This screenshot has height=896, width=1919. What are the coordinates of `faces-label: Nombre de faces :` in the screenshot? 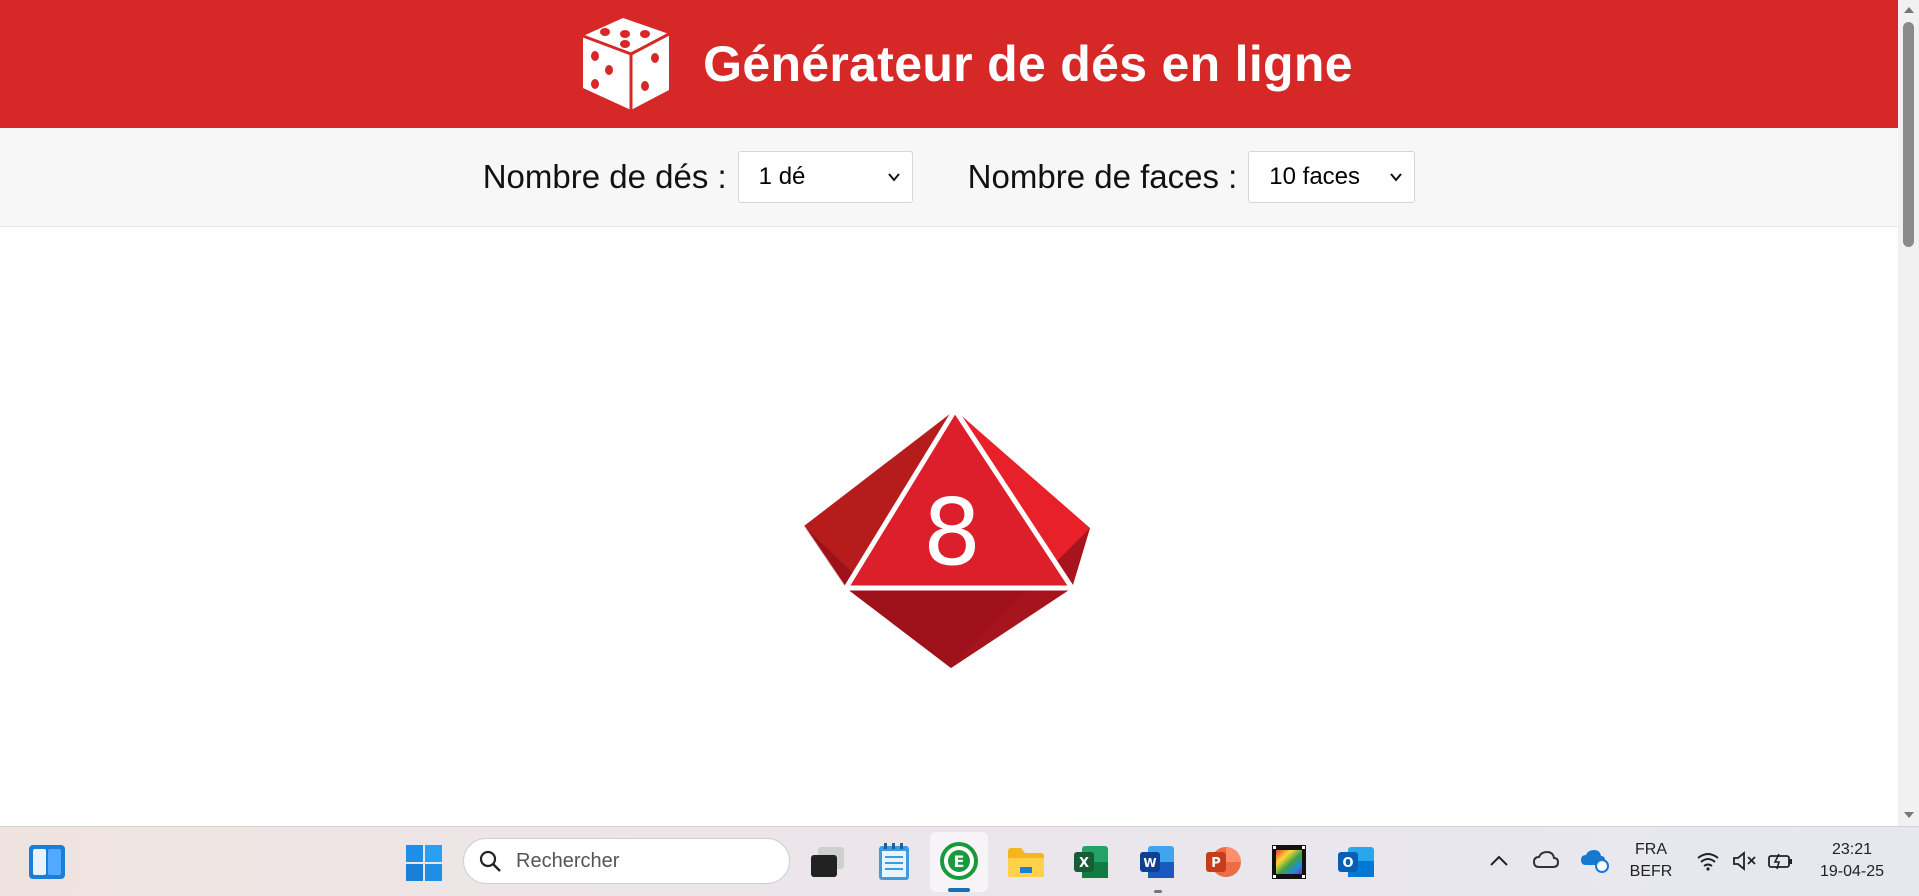 It's located at (1102, 176).